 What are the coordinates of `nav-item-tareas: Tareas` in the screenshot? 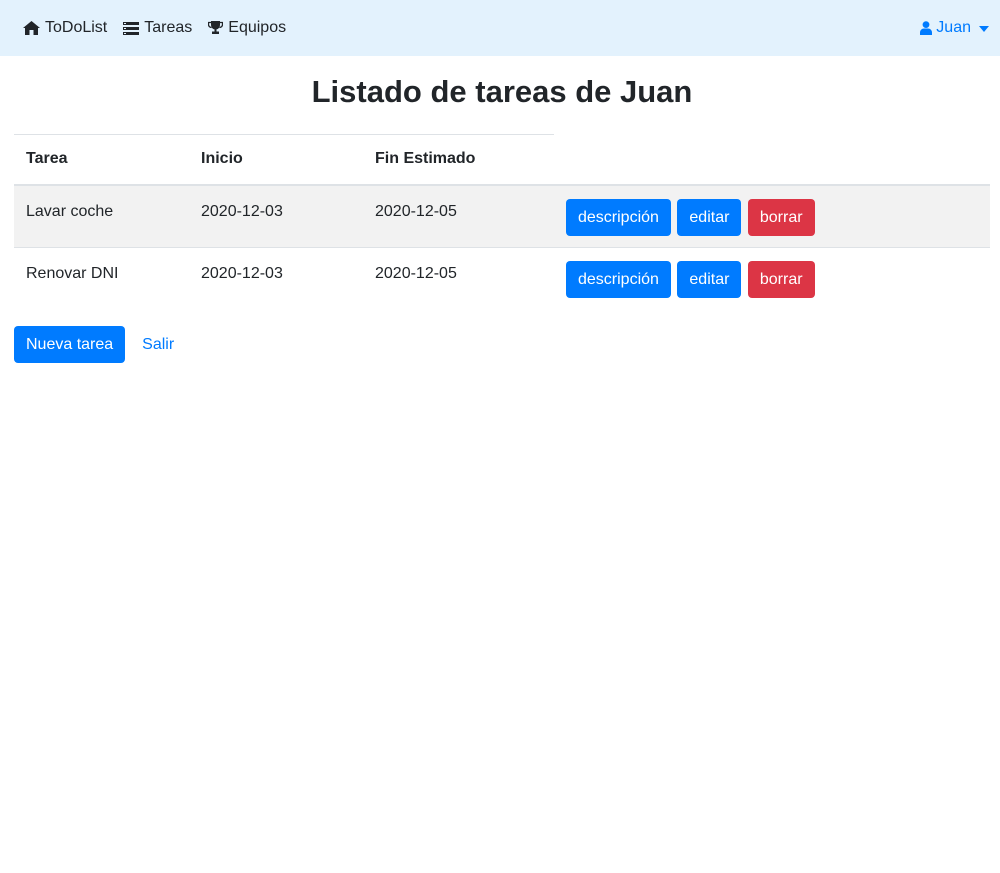 It's located at (157, 28).